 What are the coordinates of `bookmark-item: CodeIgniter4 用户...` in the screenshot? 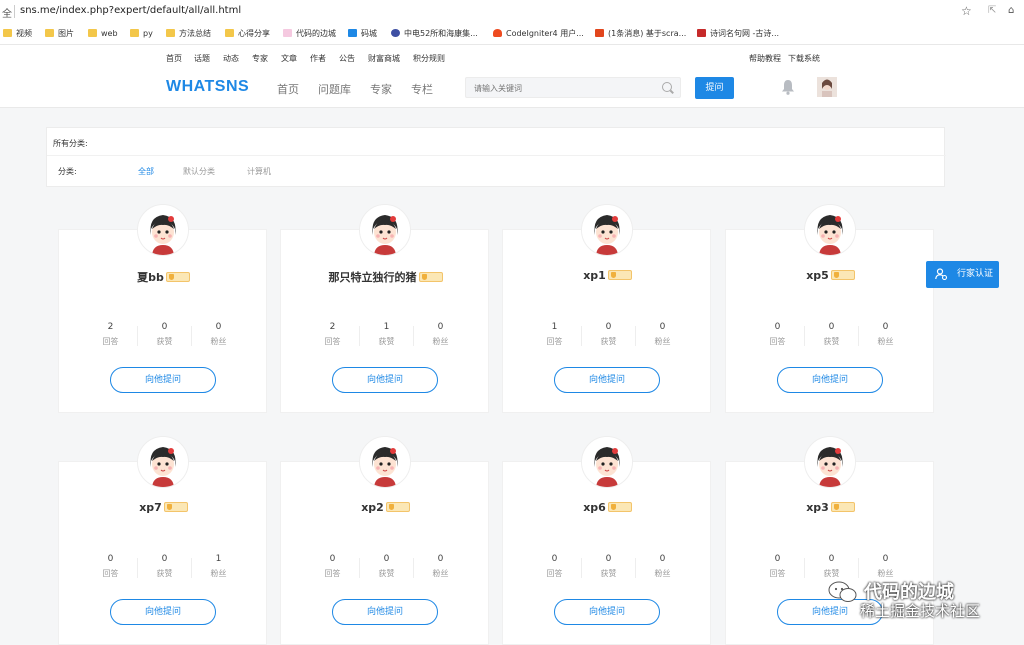 It's located at (538, 34).